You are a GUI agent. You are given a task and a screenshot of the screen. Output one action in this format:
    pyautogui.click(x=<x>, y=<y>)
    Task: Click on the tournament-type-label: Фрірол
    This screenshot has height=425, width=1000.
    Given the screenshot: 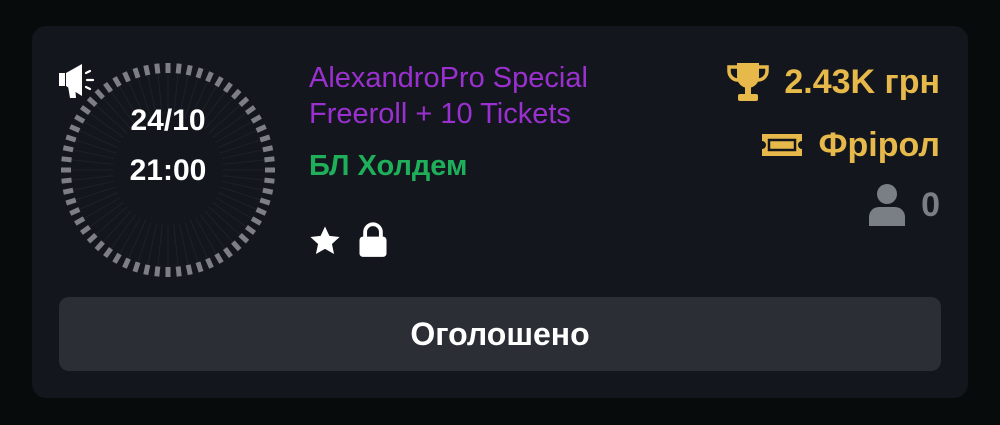 What is the action you would take?
    pyautogui.click(x=879, y=144)
    